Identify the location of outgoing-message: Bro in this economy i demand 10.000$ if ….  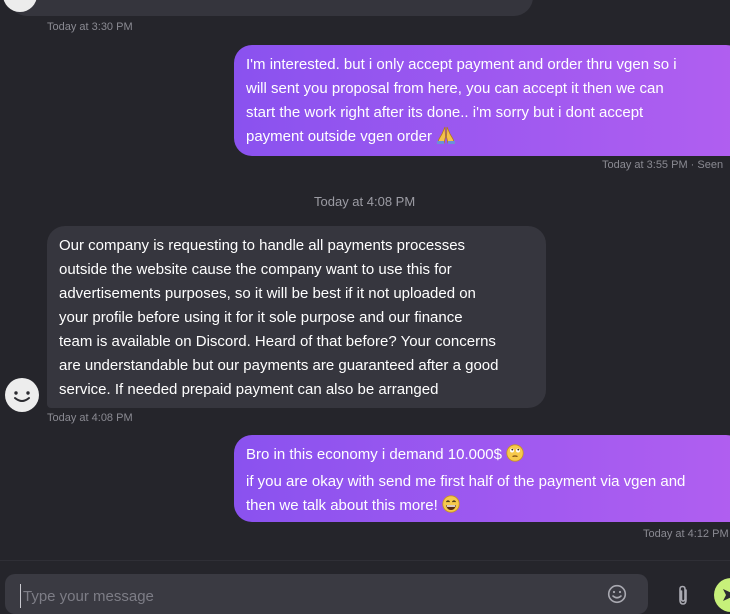
(482, 478).